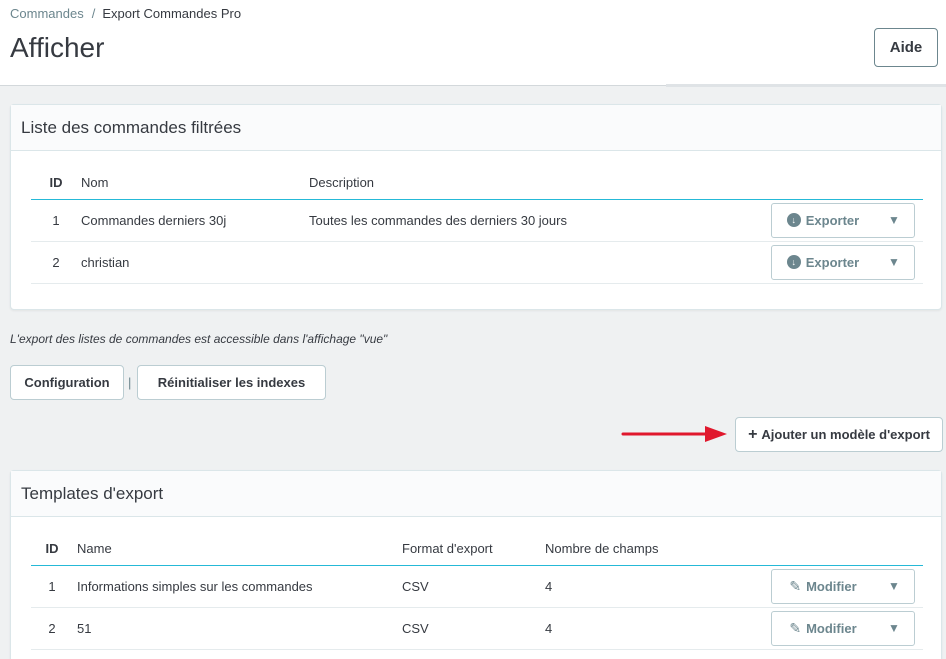 The image size is (946, 659). I want to click on templates-table-header: ID Name Format d'export Nombre de champs, so click(477, 549).